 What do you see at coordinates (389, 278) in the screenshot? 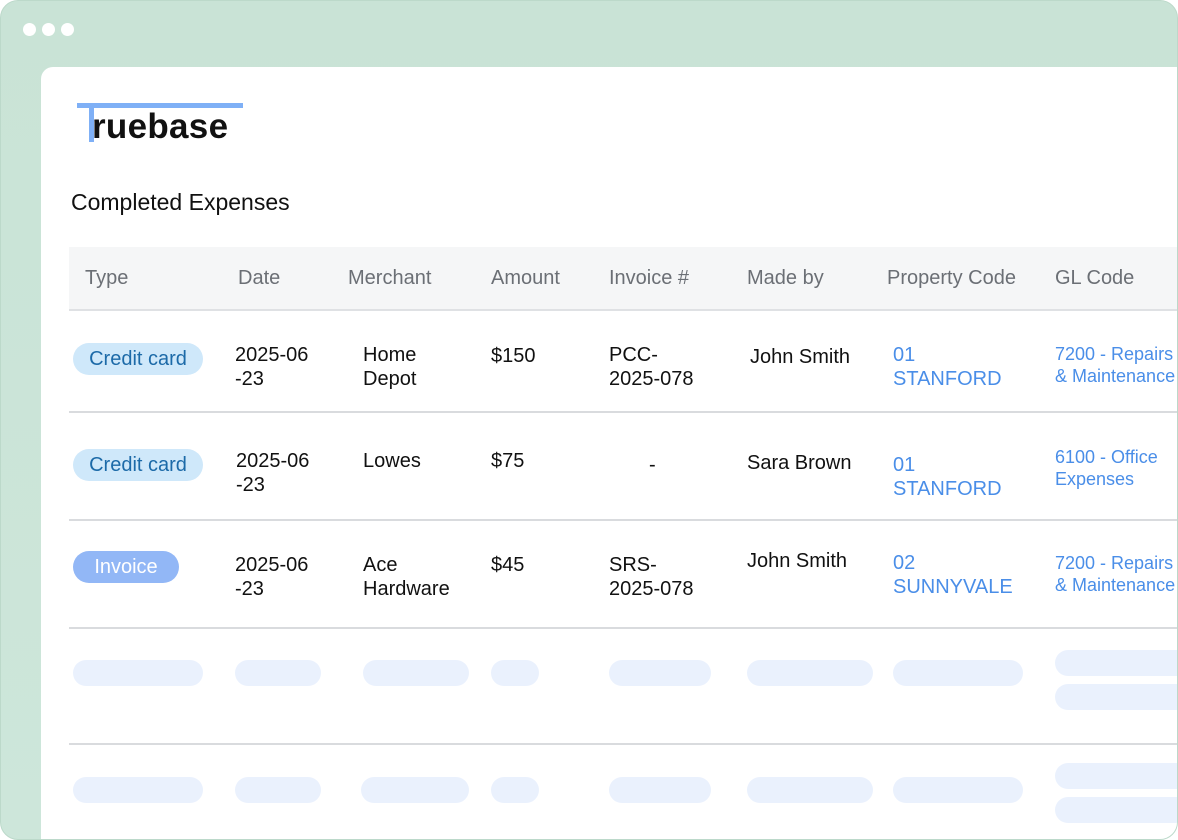
I see `column-header-merchant: Merchant` at bounding box center [389, 278].